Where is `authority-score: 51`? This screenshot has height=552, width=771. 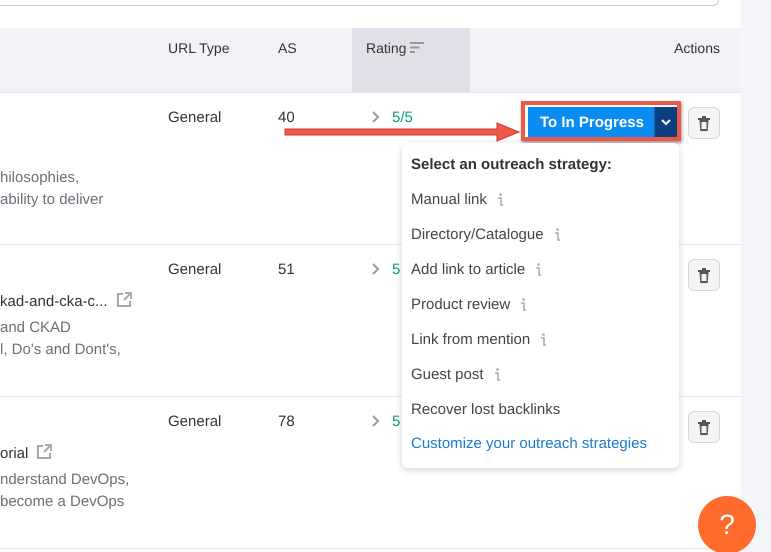
authority-score: 51 is located at coordinates (286, 269).